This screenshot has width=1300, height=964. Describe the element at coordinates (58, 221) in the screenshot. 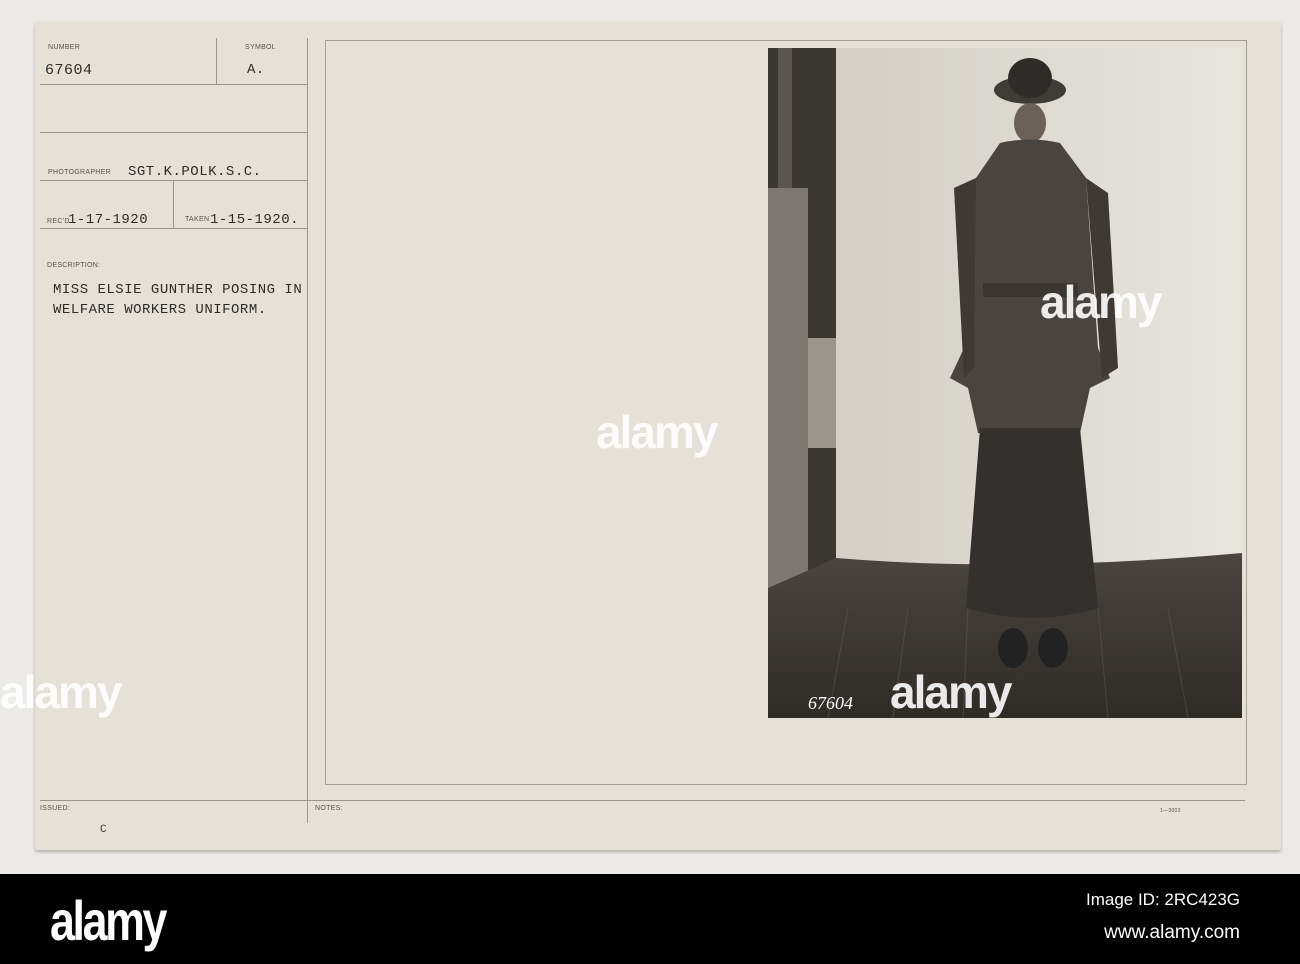

I see `received-label: REC'D` at that location.